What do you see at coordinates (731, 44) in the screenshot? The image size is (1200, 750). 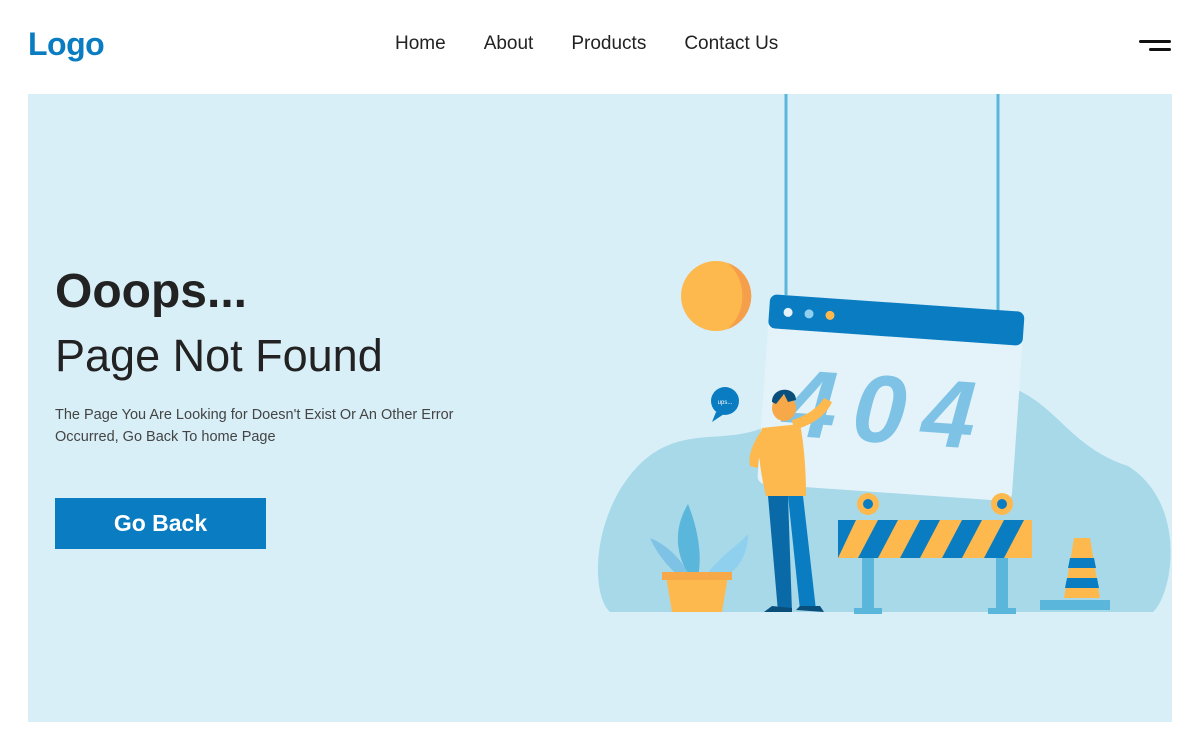 I see `nav-link-contact-us: Contact Us` at bounding box center [731, 44].